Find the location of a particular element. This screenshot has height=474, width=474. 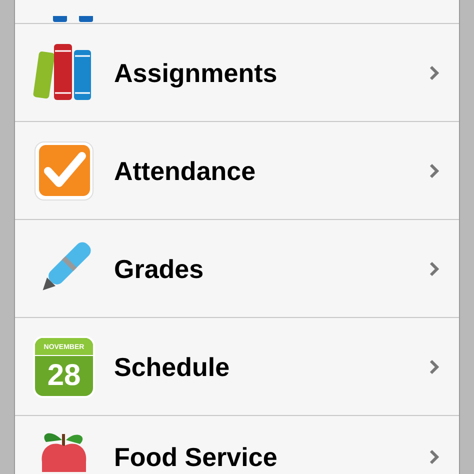

checkmark-icon is located at coordinates (64, 170).